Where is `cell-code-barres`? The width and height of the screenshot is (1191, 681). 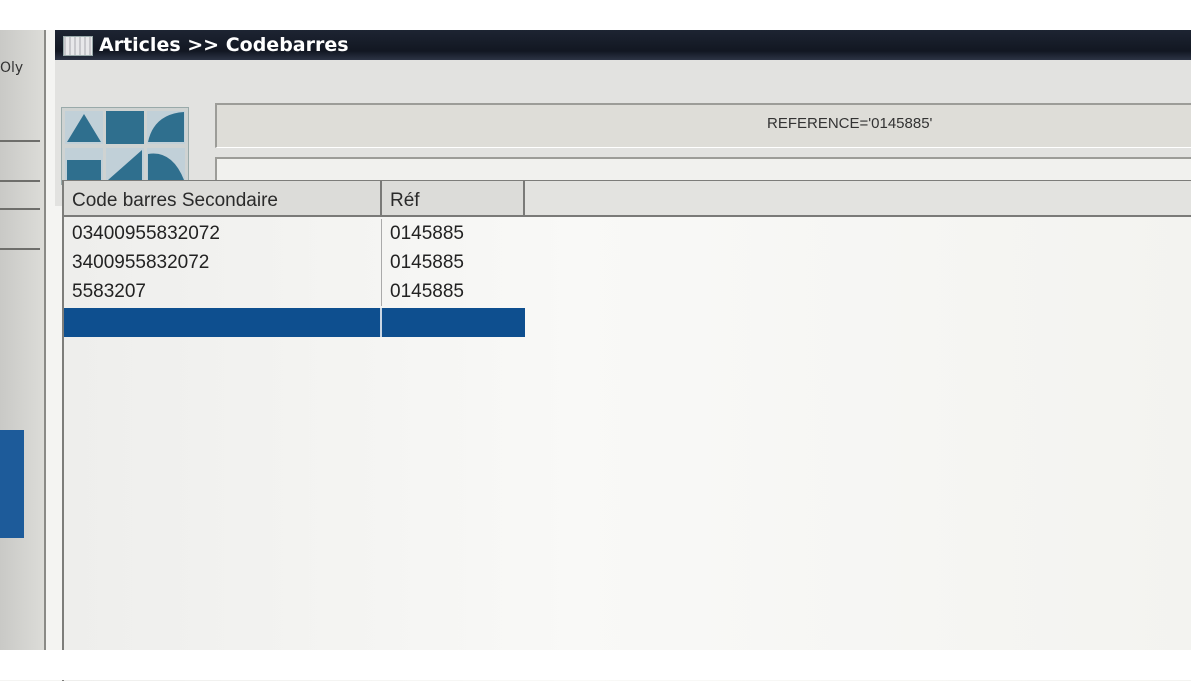 cell-code-barres is located at coordinates (223, 322).